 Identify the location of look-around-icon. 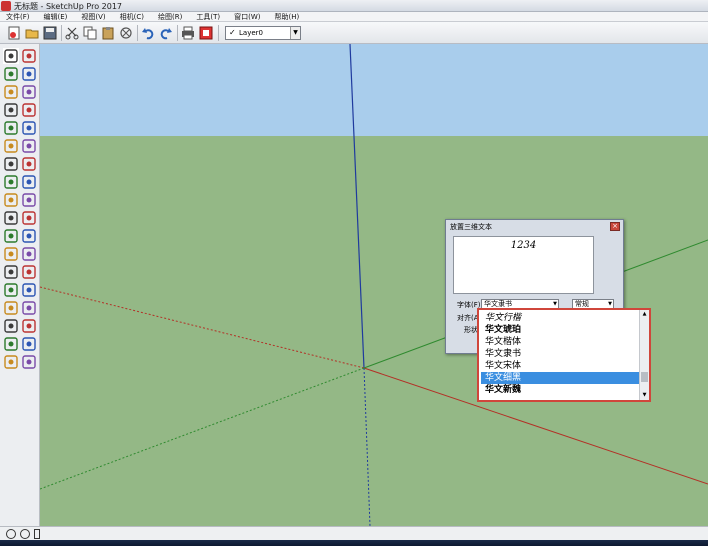
(29, 344).